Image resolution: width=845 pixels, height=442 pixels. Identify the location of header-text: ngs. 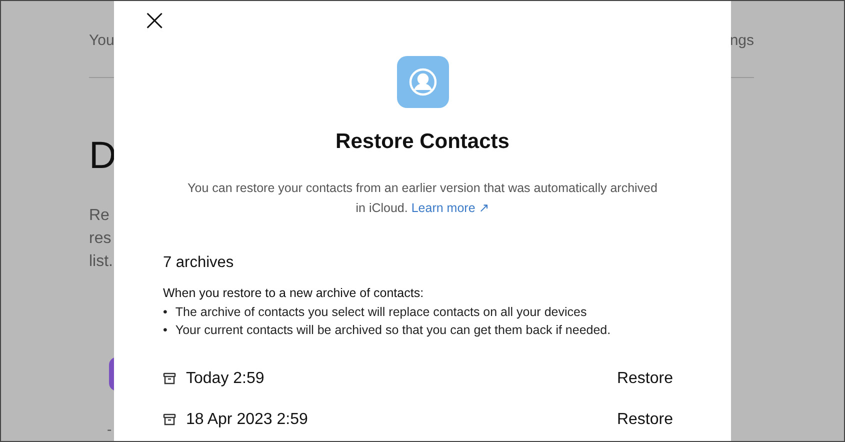
(742, 40).